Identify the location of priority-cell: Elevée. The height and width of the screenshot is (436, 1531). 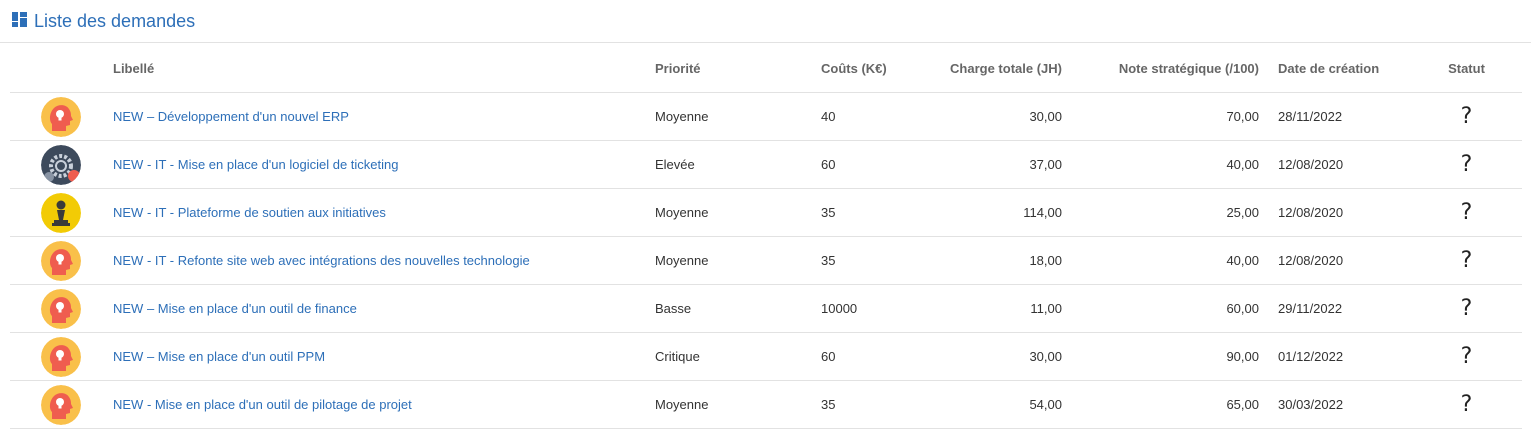
(738, 164).